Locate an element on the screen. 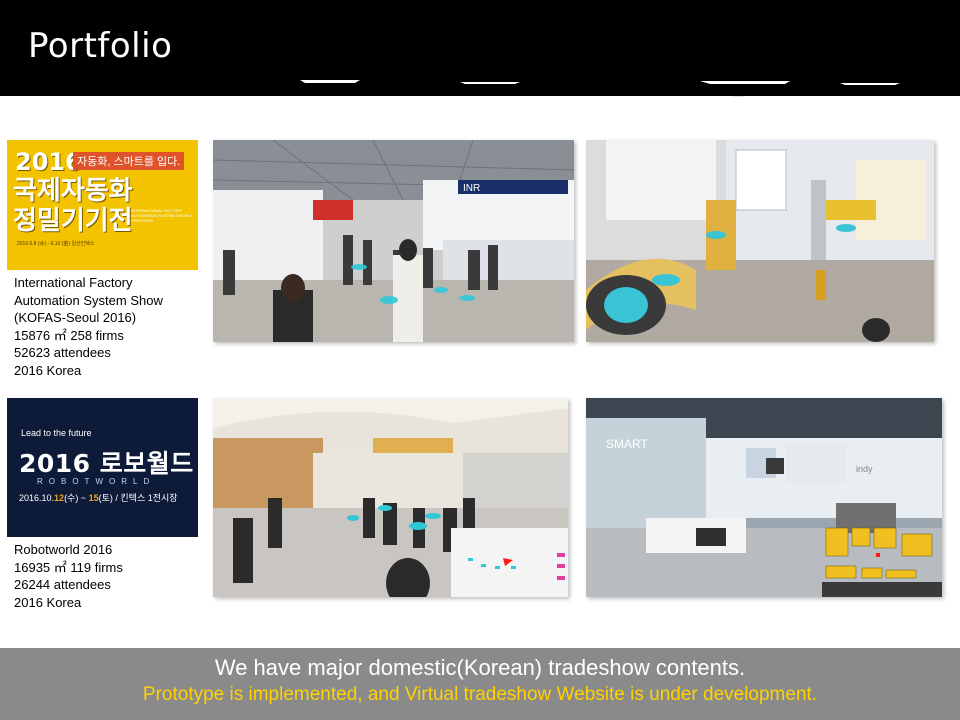 The image size is (960, 720). page-title: Portfolio is located at coordinates (100, 46).